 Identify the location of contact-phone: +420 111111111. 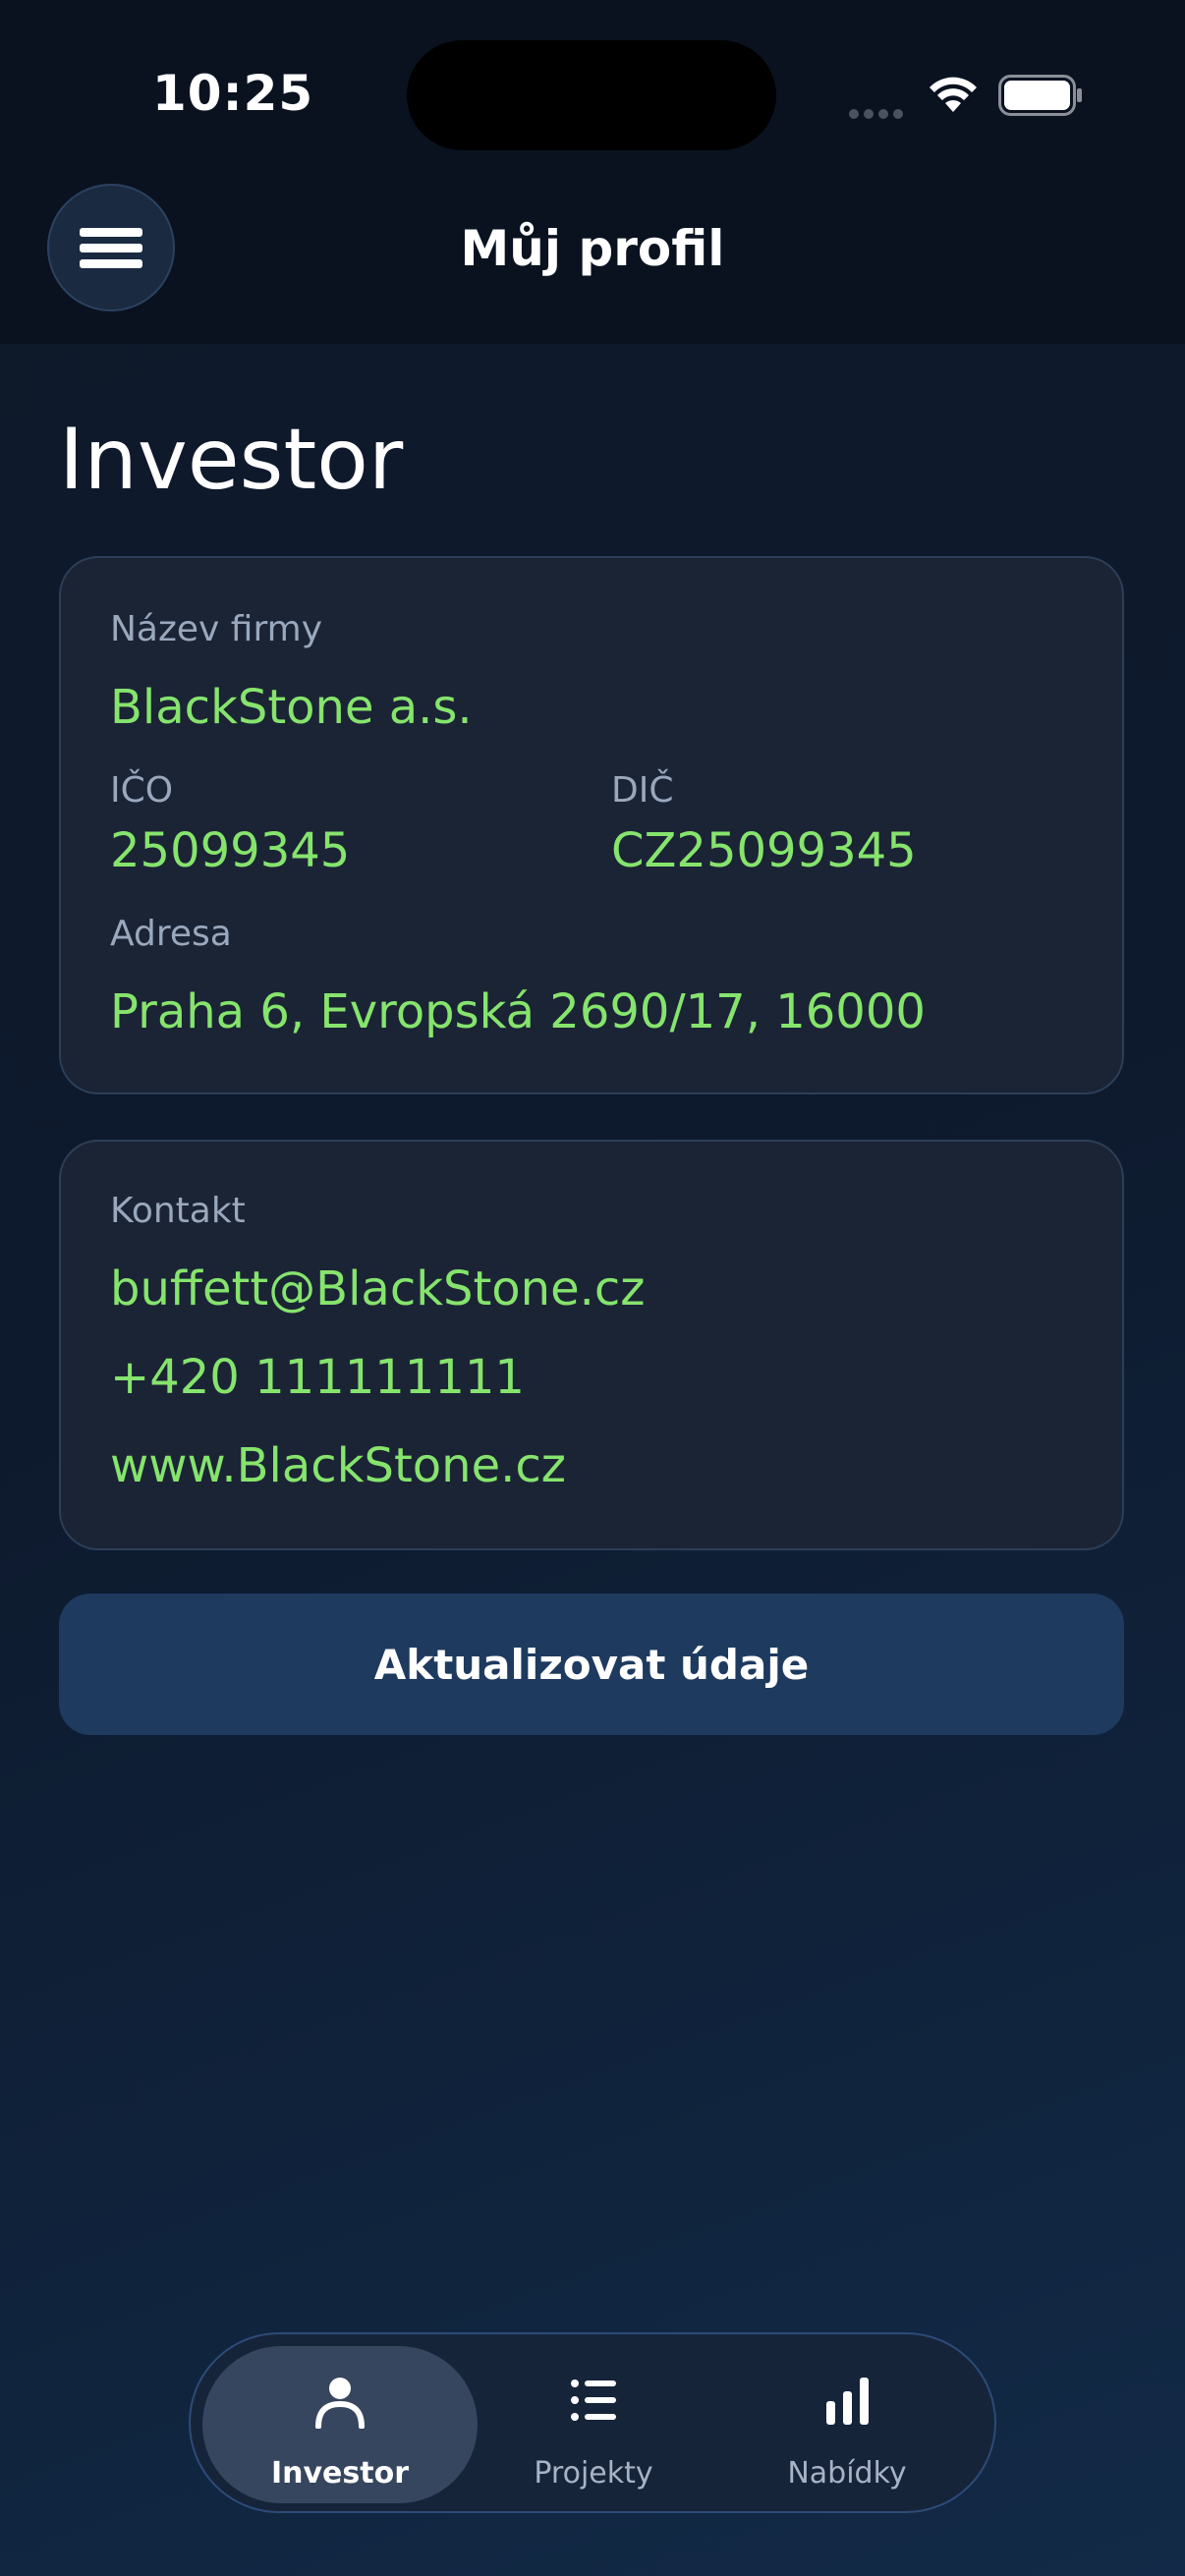
(318, 1377).